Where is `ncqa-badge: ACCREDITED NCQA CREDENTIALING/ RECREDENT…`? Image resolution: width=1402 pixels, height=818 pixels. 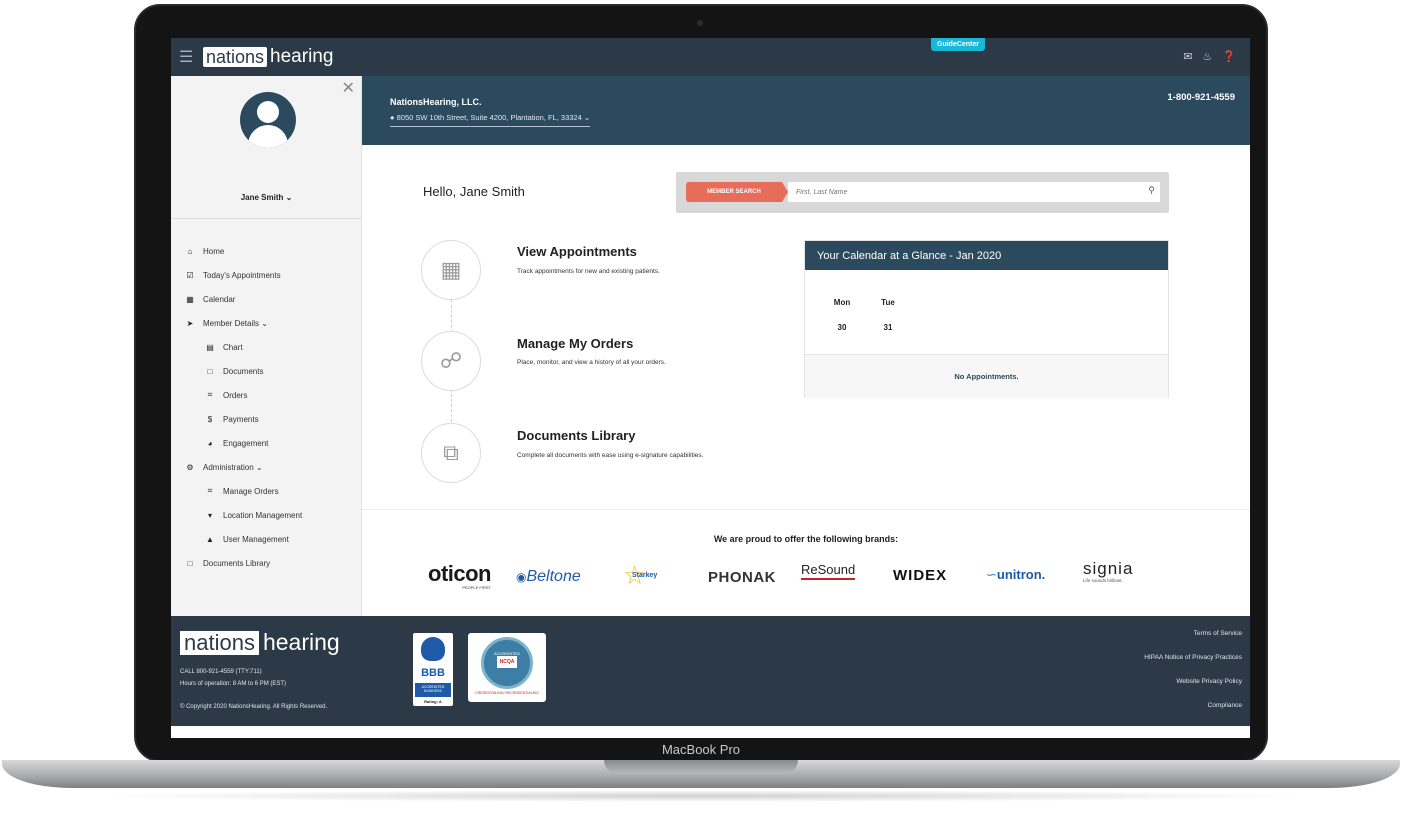
ncqa-badge: ACCREDITED NCQA CREDENTIALING/ RECREDENT… is located at coordinates (507, 667).